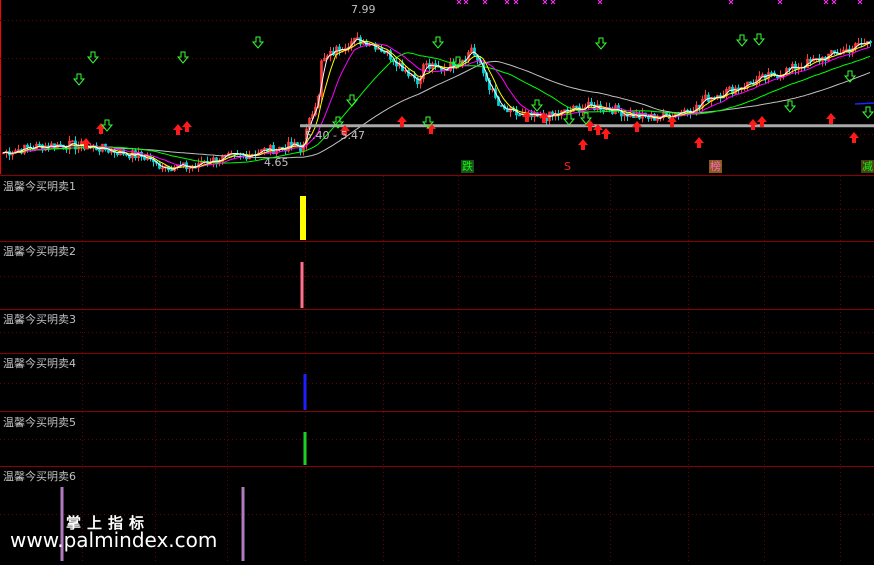  Describe the element at coordinates (39, 251) in the screenshot. I see `panel-title-2: 温馨今买明卖2` at that location.